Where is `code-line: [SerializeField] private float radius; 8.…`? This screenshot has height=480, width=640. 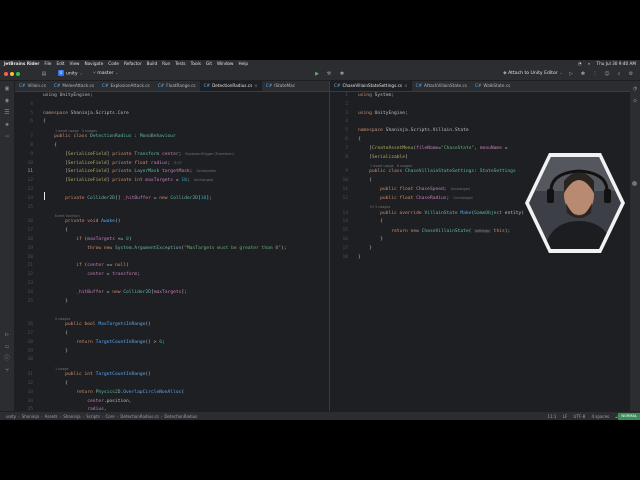 code-line: [SerializeField] private float radius; 8.… is located at coordinates (112, 164).